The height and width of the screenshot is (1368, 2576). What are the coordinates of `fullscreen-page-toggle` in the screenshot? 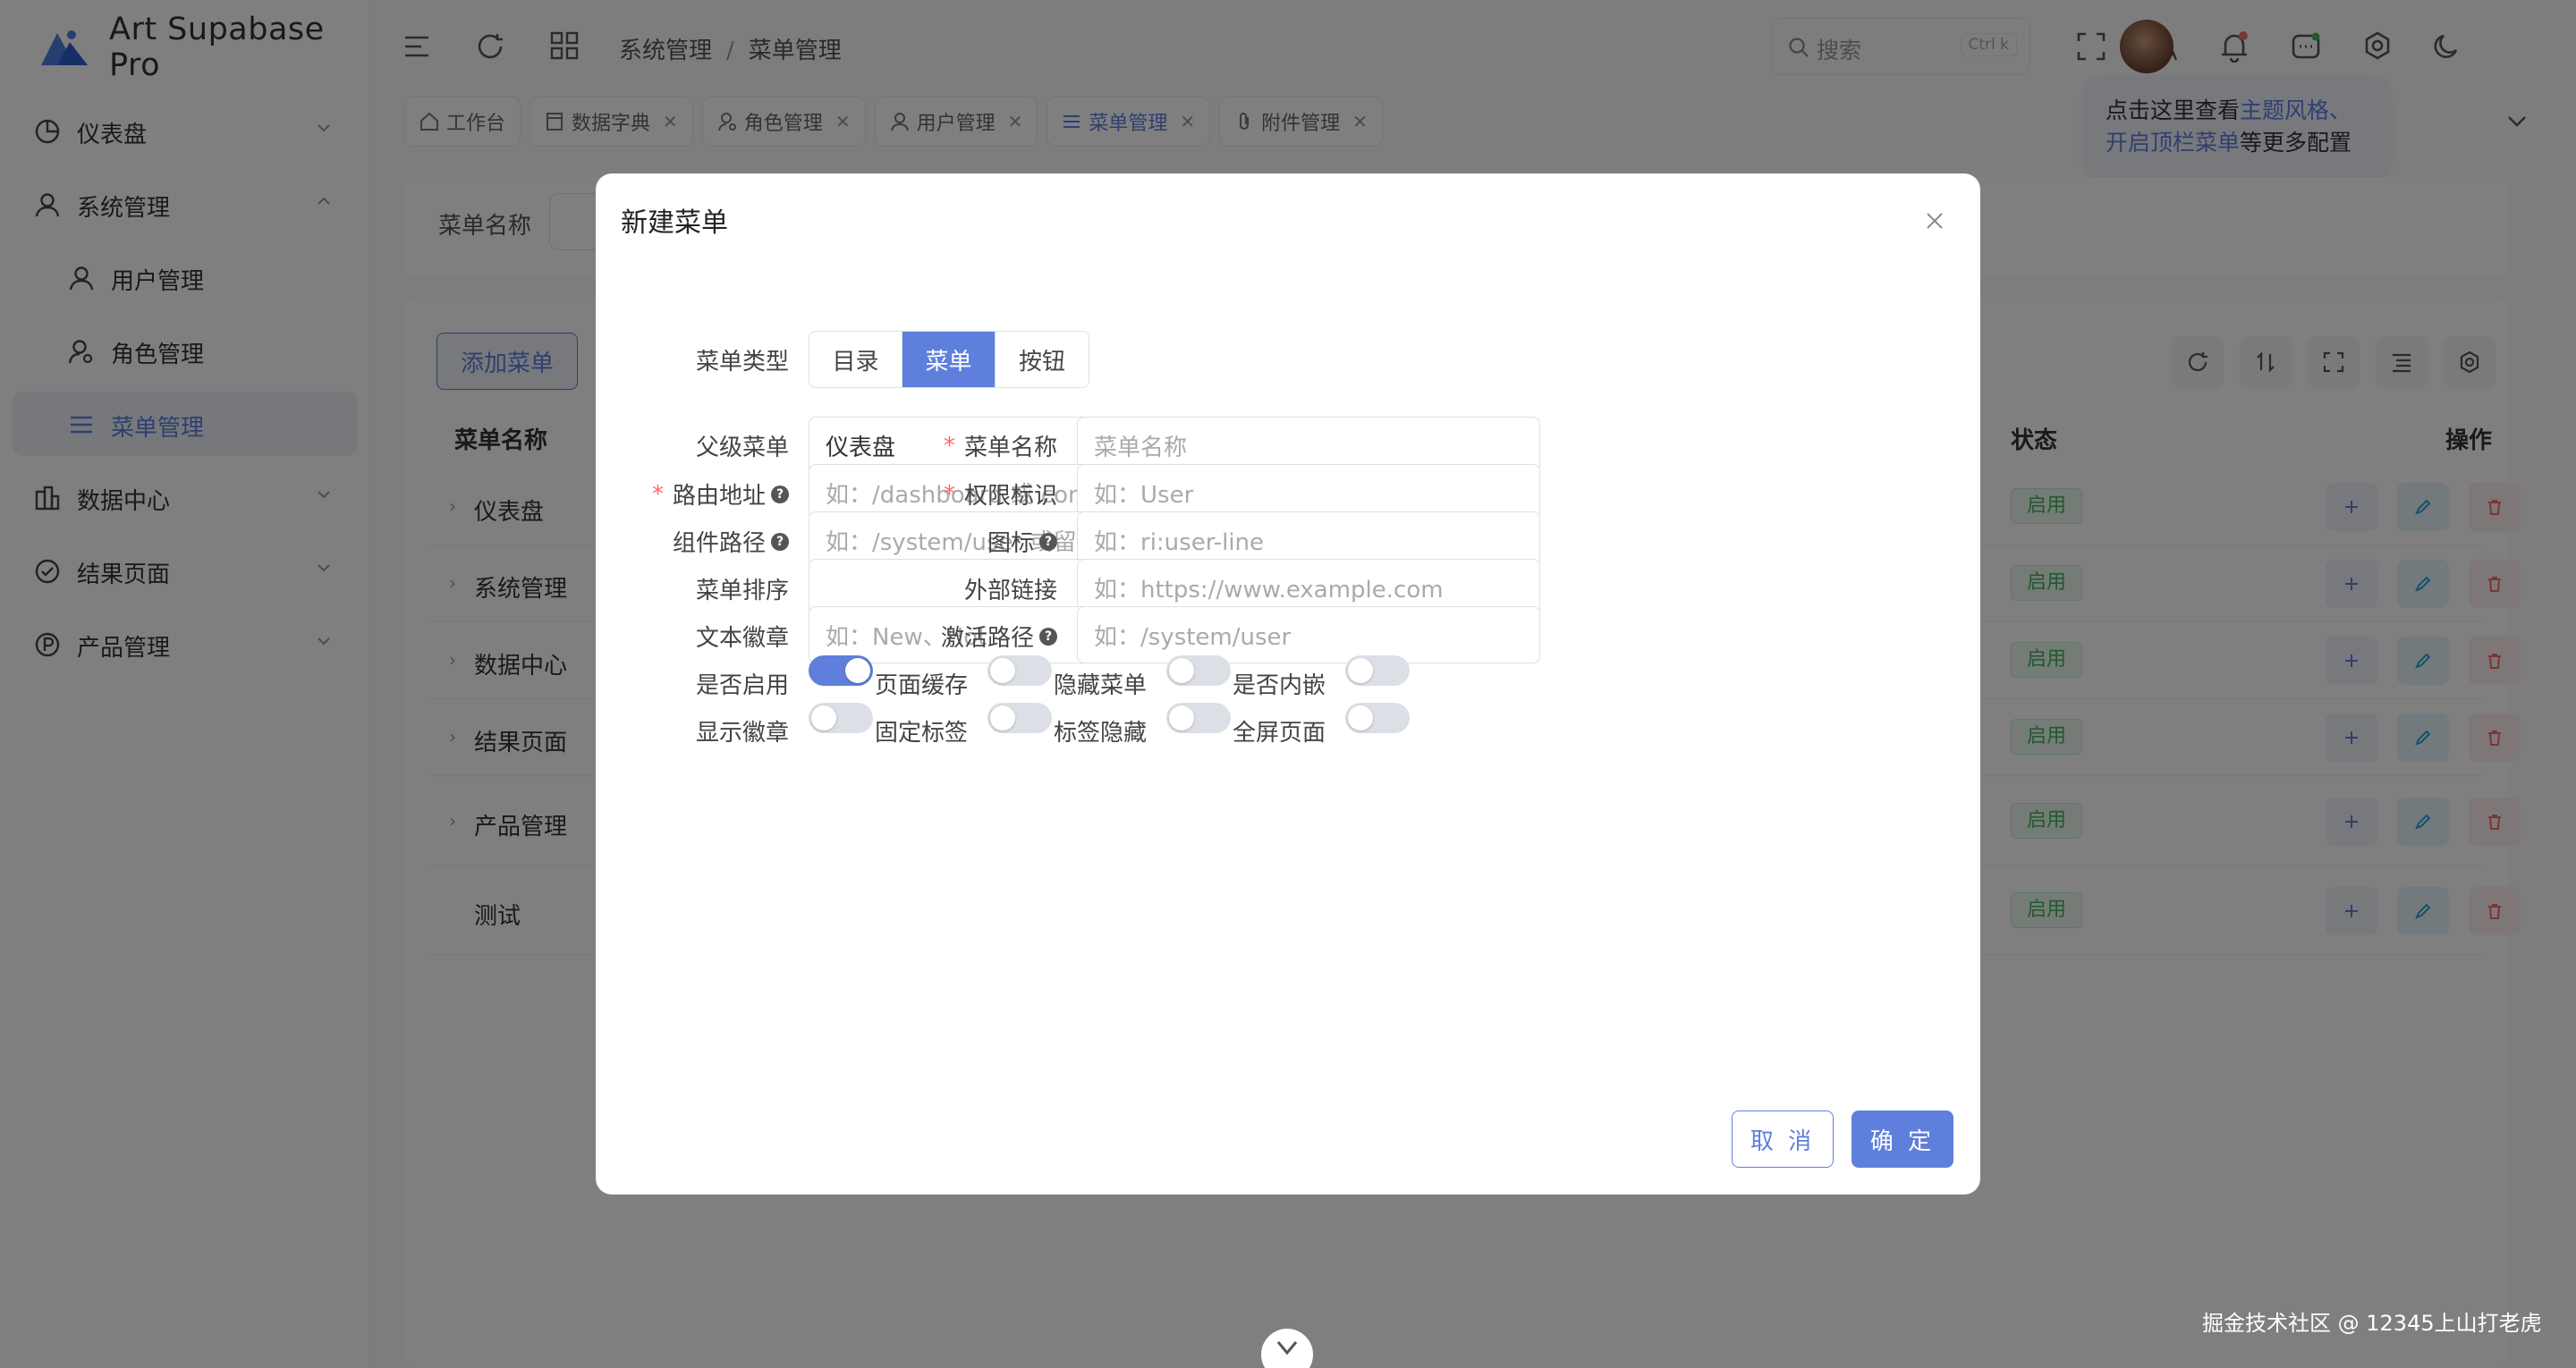 It's located at (1377, 718).